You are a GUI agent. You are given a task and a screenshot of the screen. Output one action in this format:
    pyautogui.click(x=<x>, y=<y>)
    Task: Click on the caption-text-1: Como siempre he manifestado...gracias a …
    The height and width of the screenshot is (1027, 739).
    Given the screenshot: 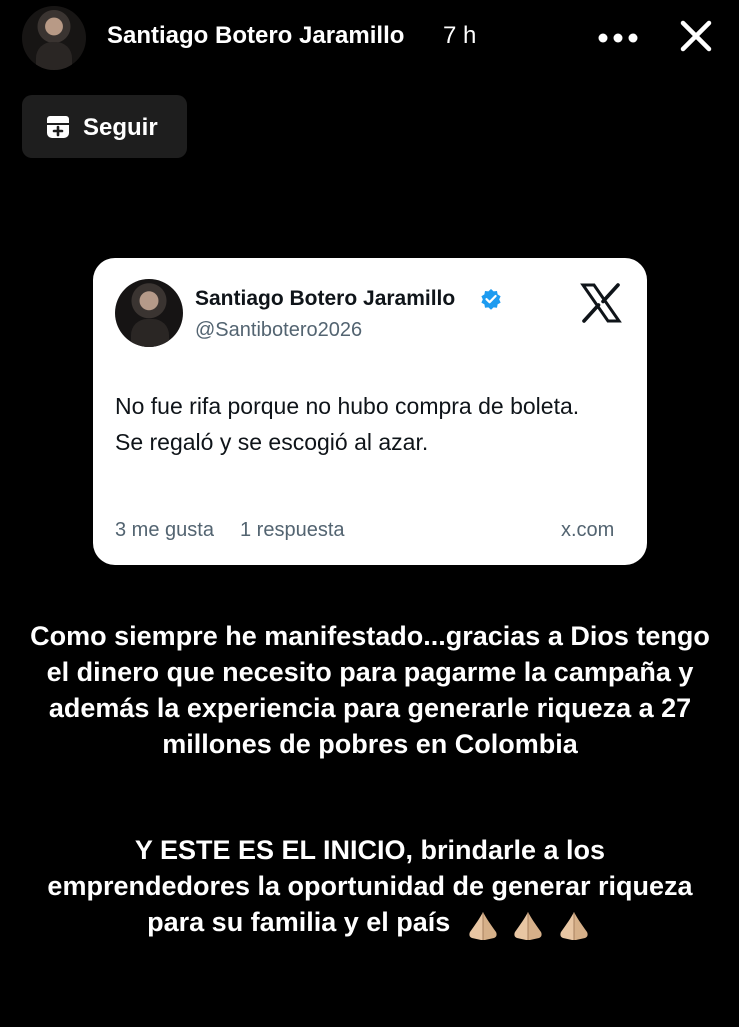 What is the action you would take?
    pyautogui.click(x=370, y=690)
    